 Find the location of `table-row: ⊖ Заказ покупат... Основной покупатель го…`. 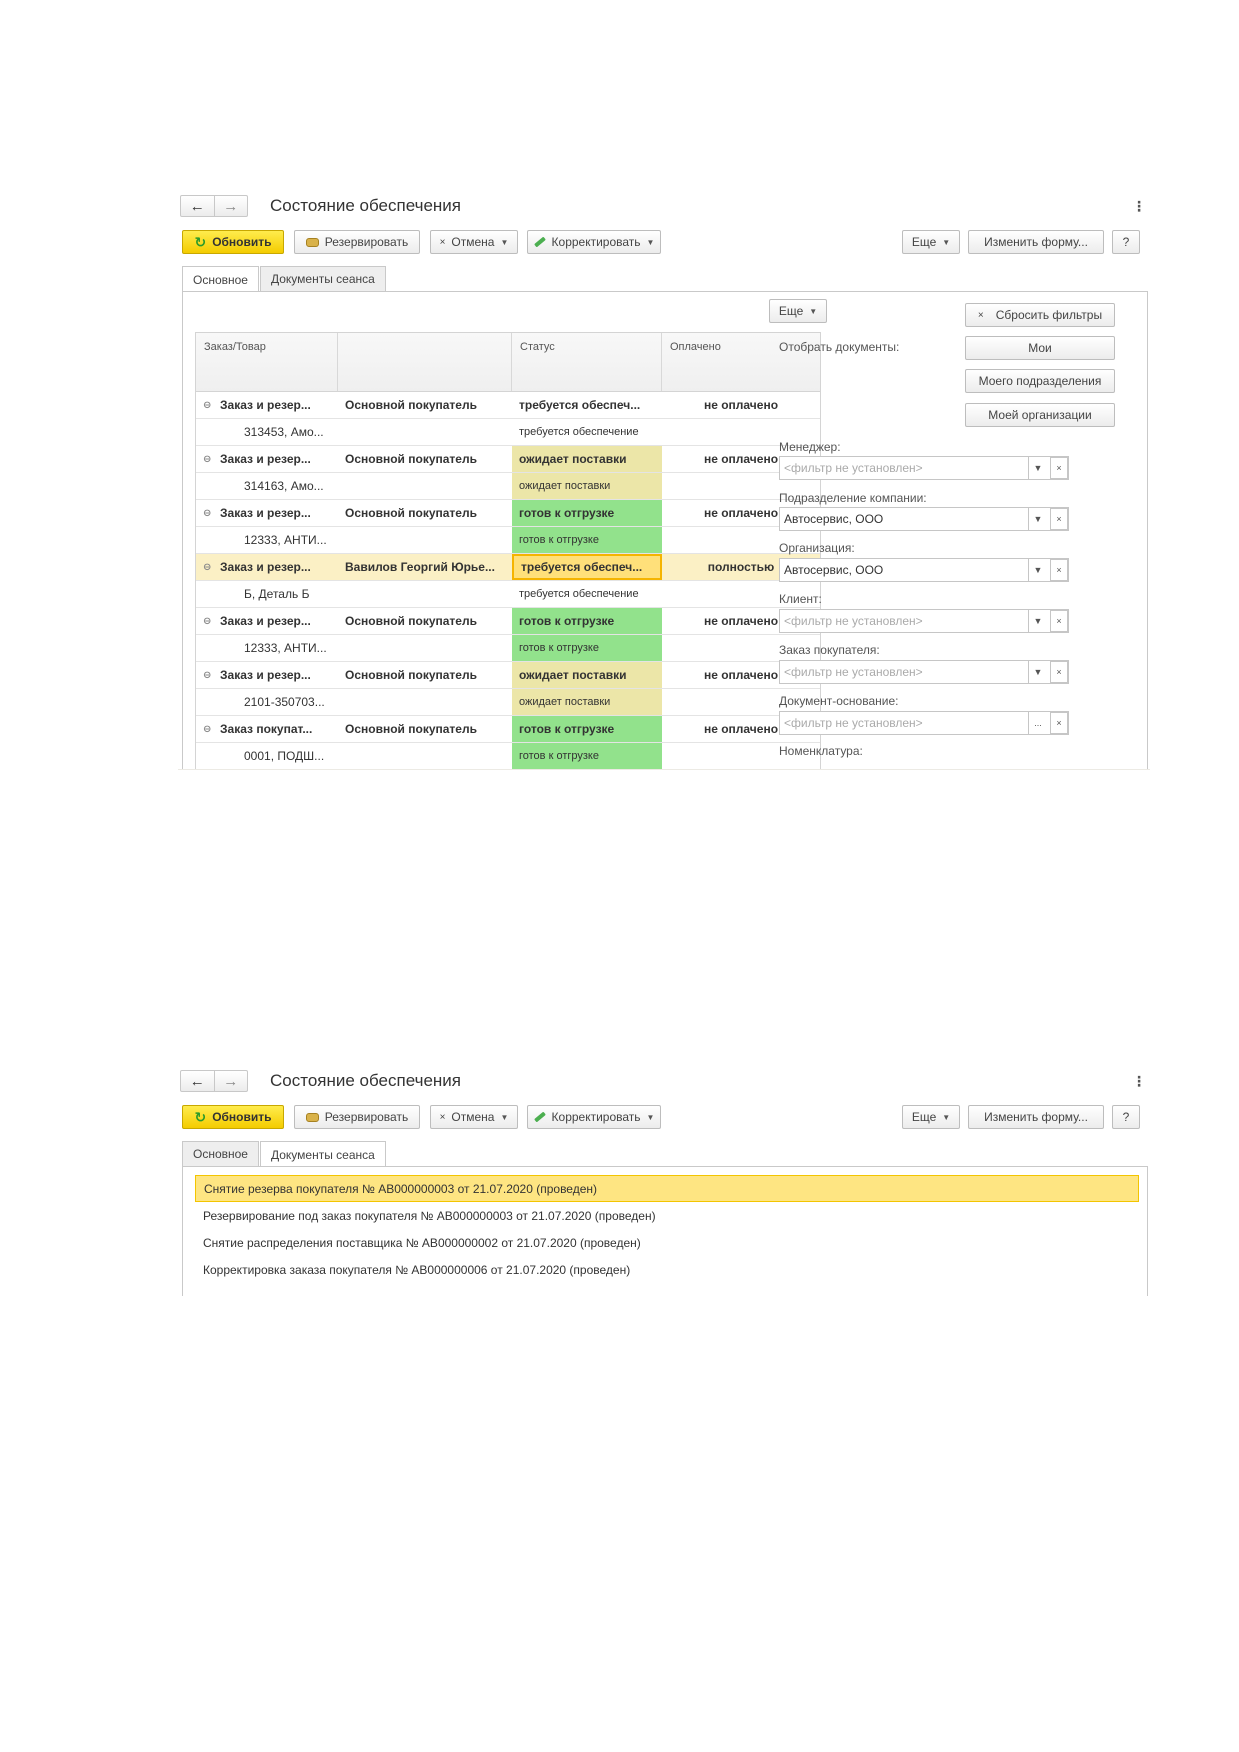

table-row: ⊖ Заказ покупат... Основной покупатель го… is located at coordinates (508, 729).